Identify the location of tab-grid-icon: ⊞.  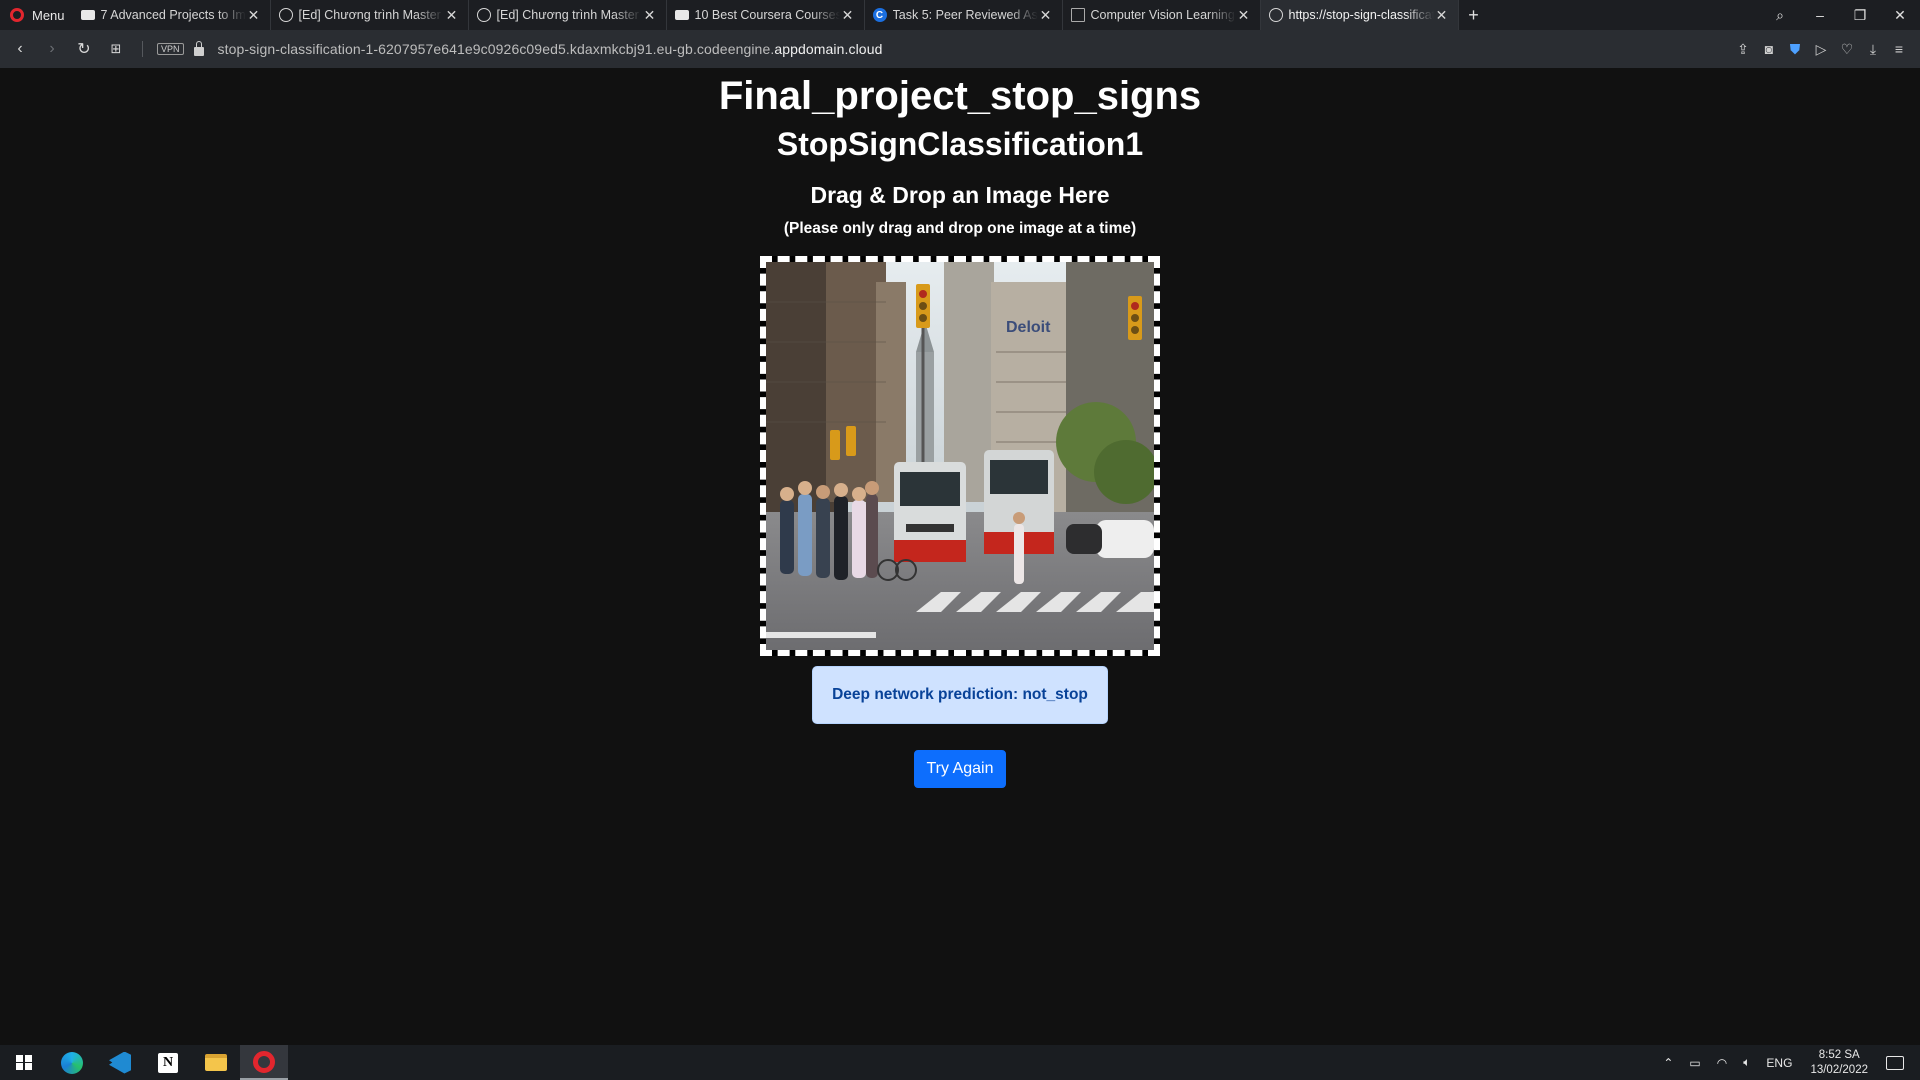
(116, 49).